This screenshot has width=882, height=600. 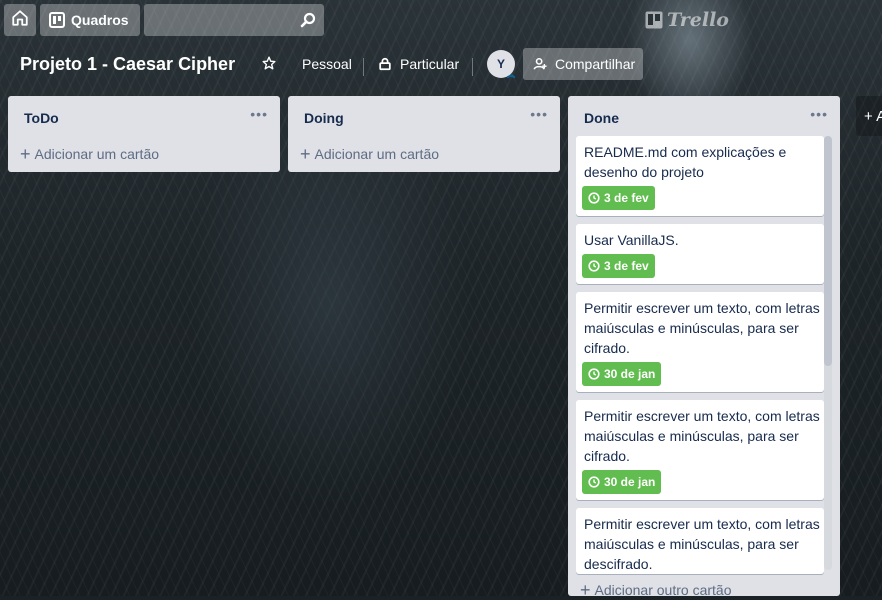 I want to click on scrollbar-thumb, so click(x=828, y=251).